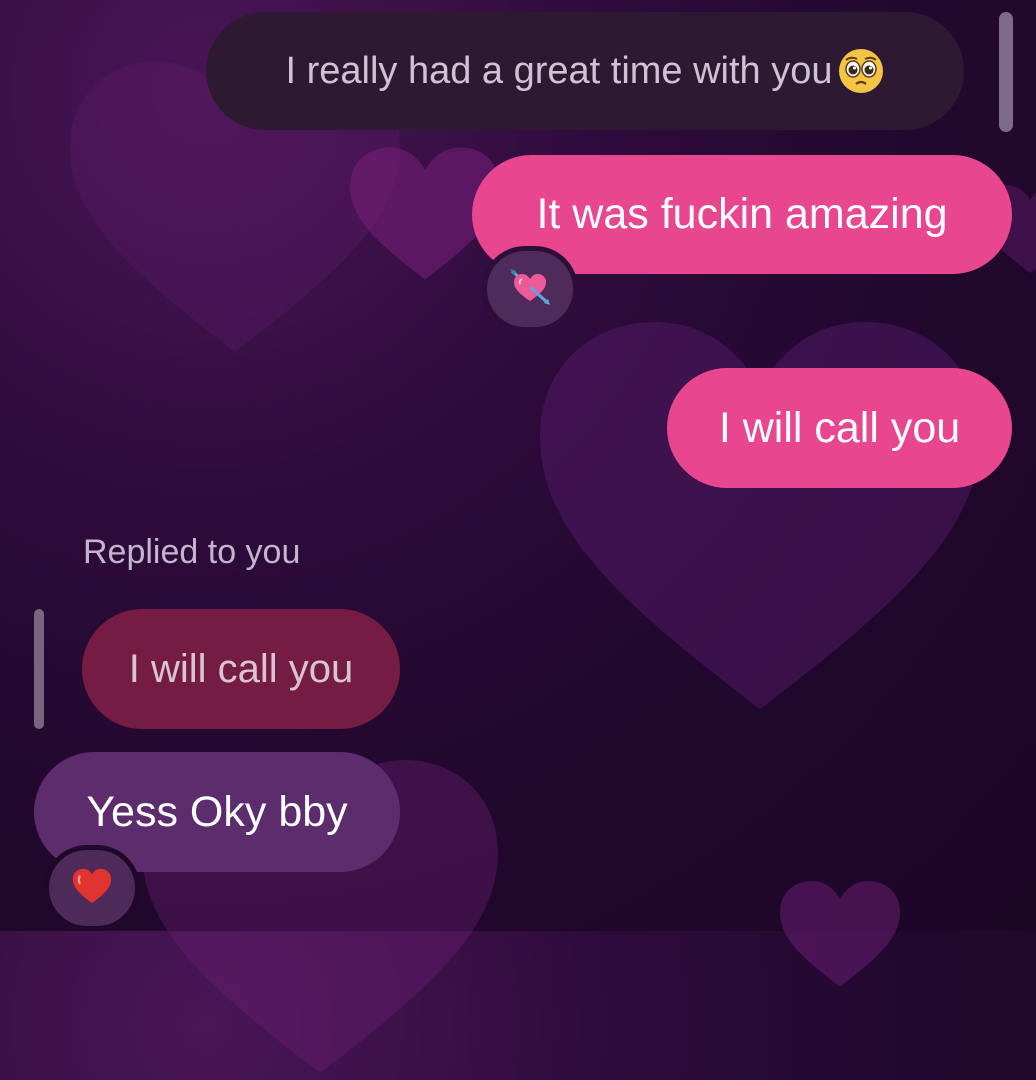  Describe the element at coordinates (742, 214) in the screenshot. I see `sent-message-text: It was fuckin amazing` at that location.